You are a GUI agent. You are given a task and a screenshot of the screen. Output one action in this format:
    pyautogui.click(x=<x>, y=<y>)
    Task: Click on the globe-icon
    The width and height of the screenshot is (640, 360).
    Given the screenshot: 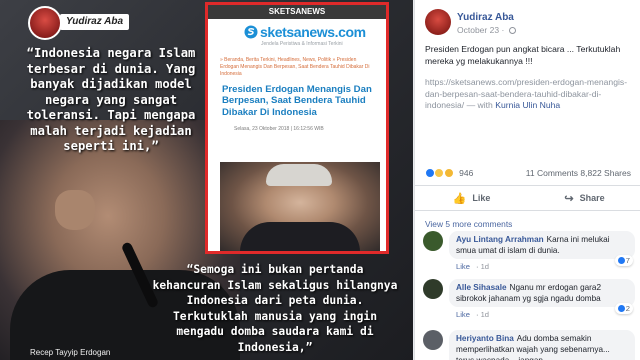 What is the action you would take?
    pyautogui.click(x=512, y=30)
    